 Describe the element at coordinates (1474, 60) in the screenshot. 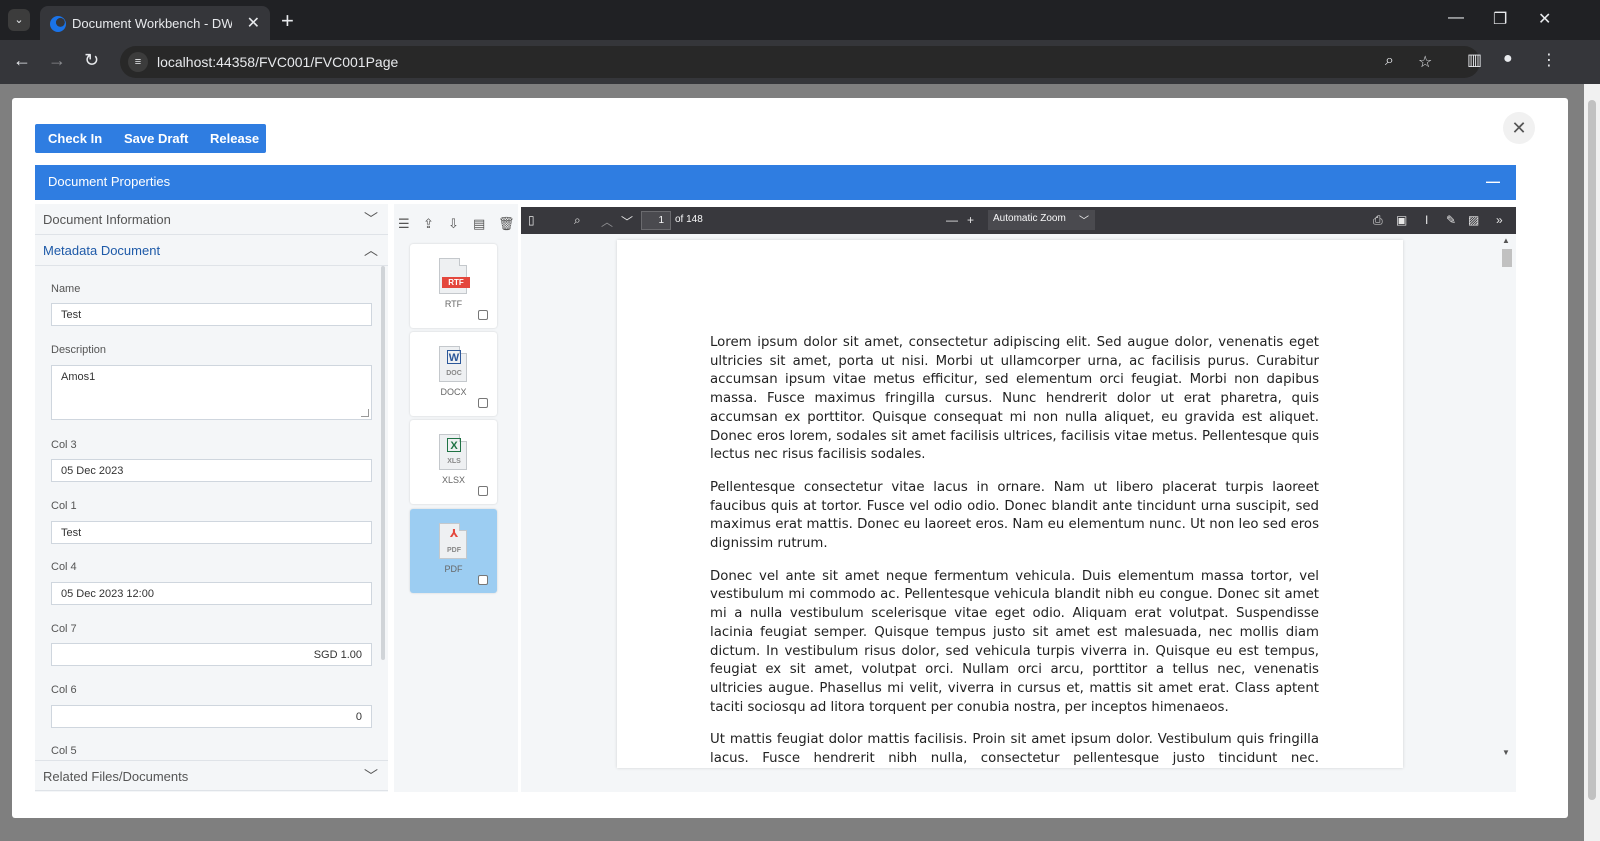

I see `side-panel-icon: ▥` at that location.